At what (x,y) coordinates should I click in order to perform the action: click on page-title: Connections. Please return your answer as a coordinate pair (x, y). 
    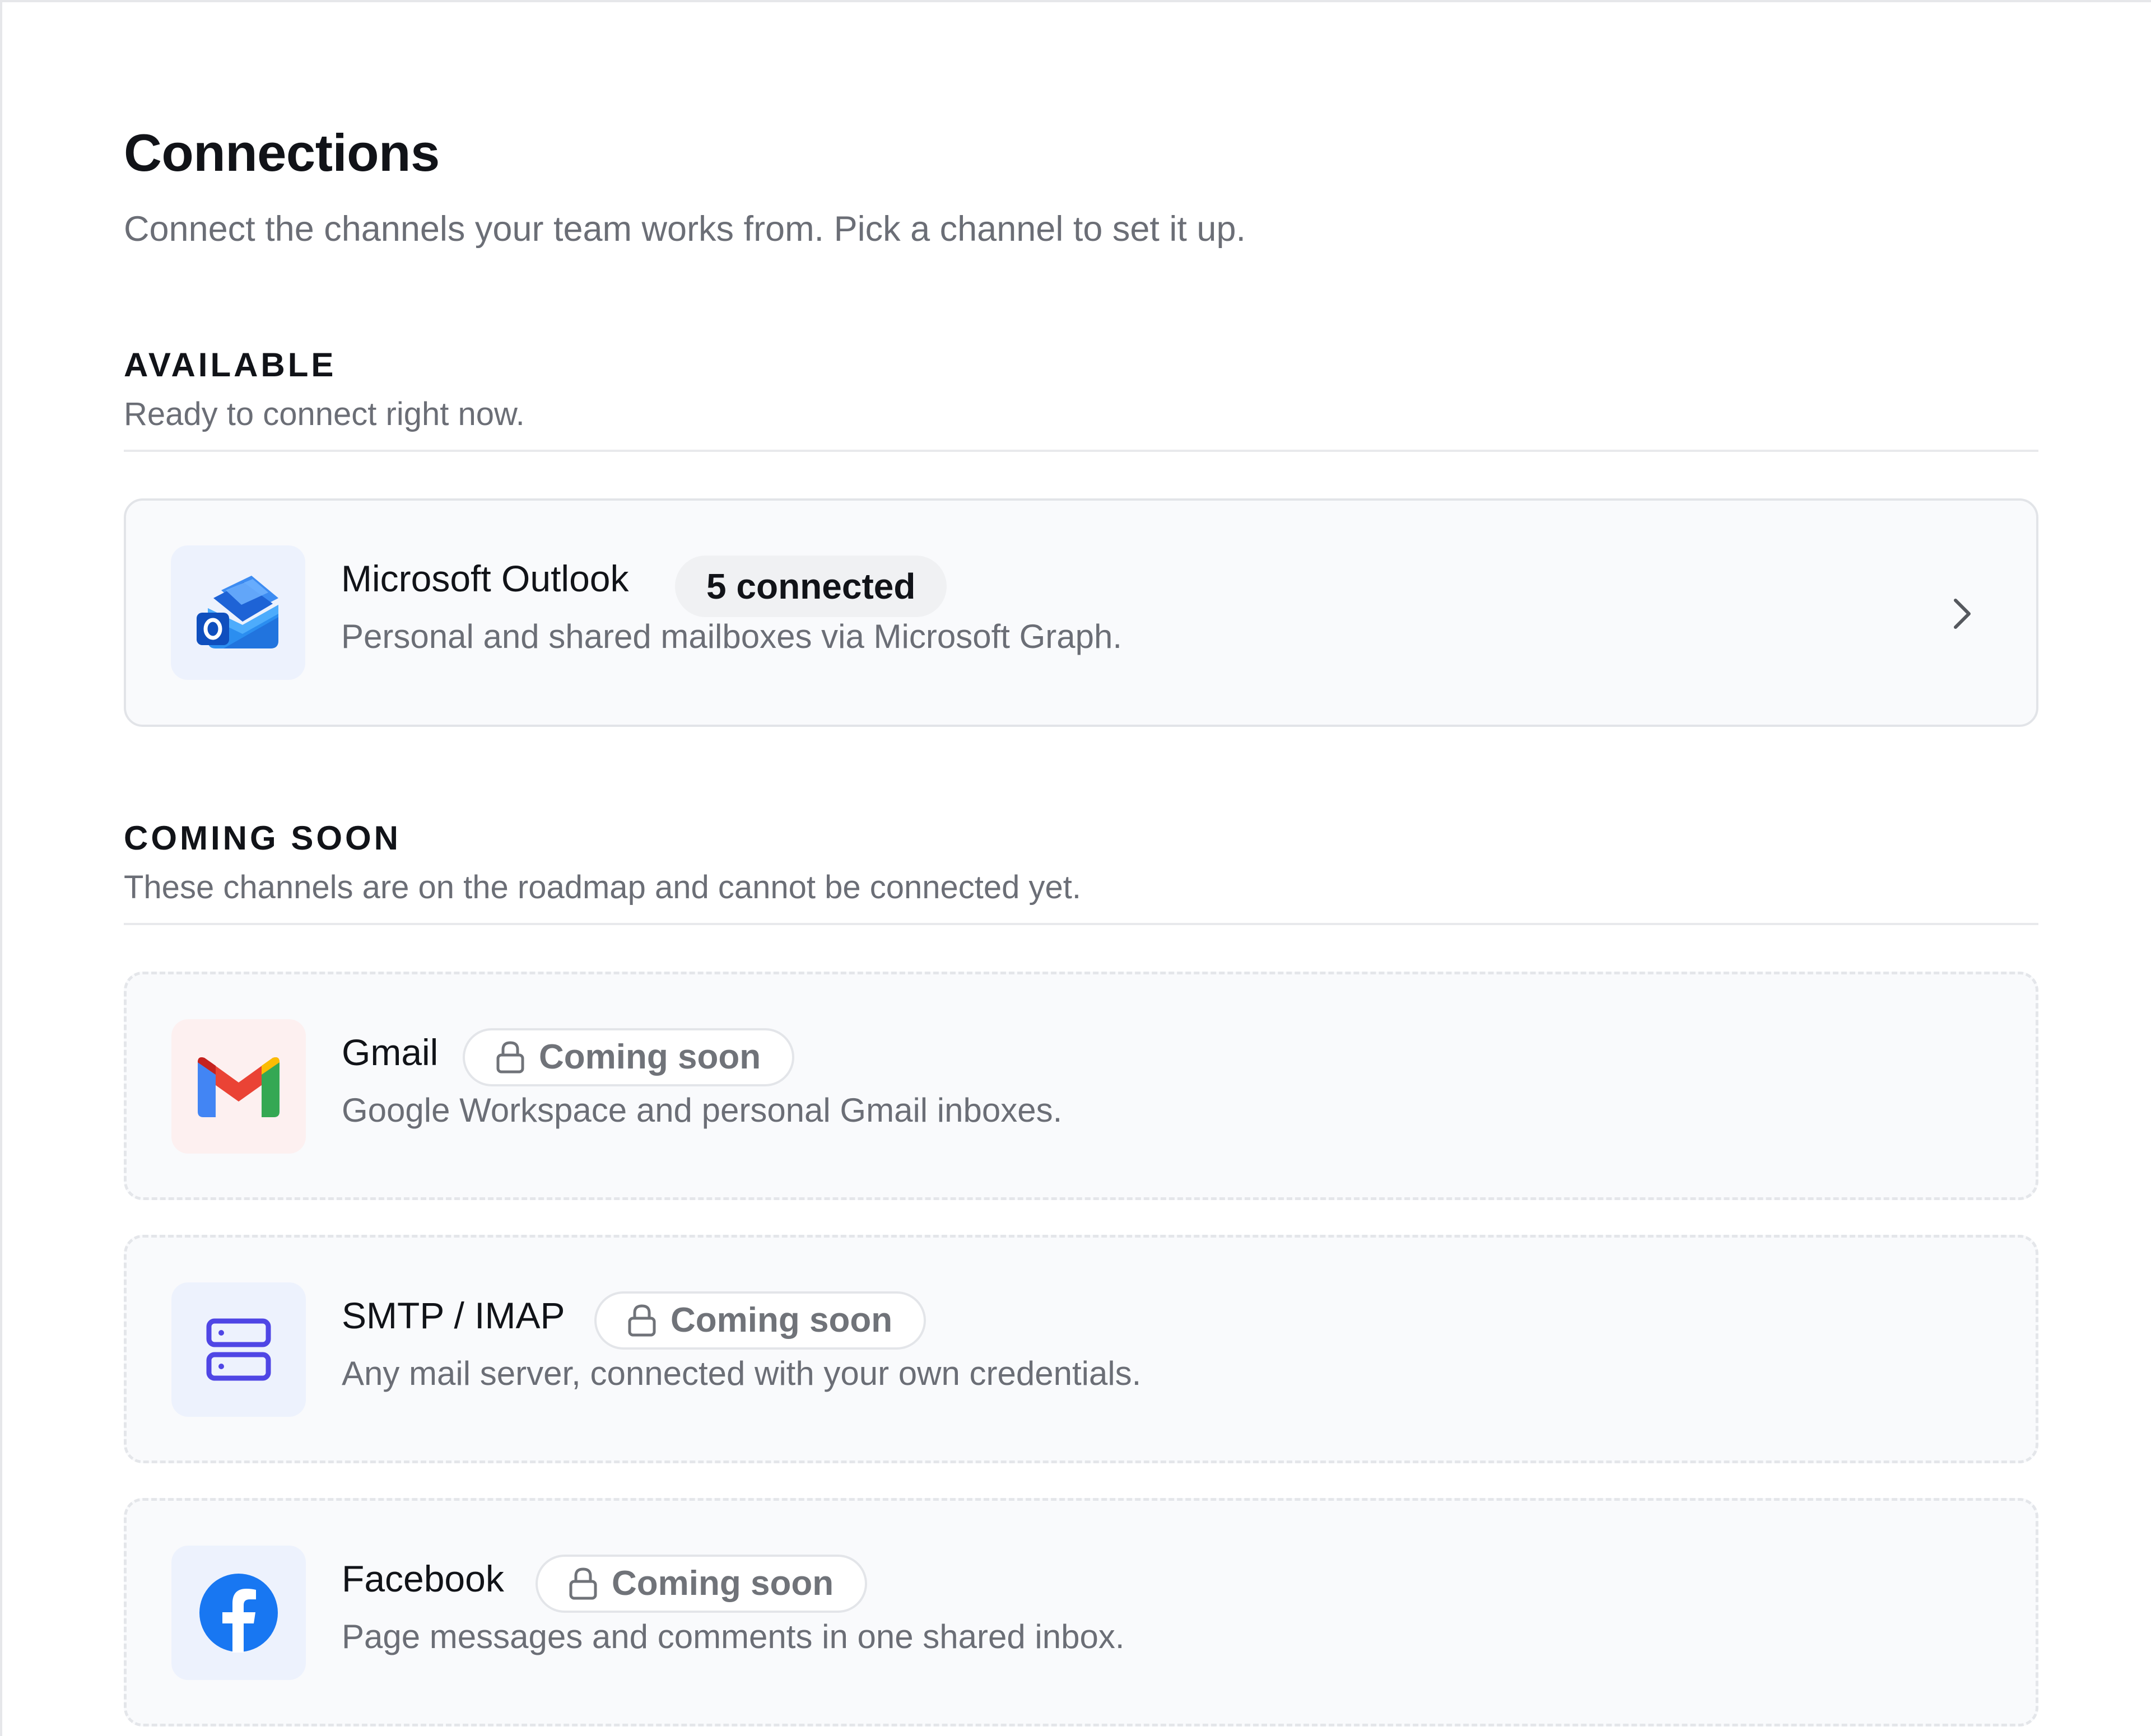
    Looking at the image, I should click on (282, 153).